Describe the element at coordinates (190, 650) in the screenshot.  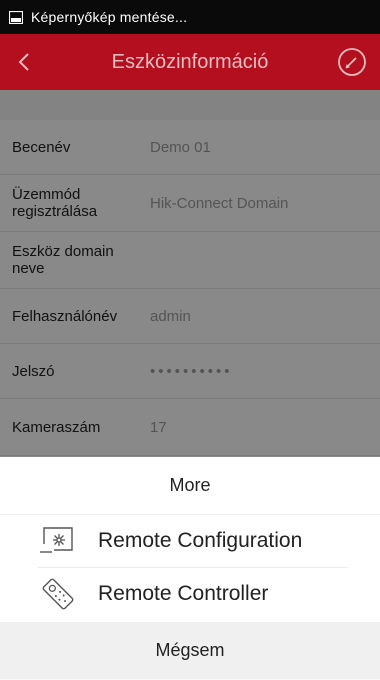
I see `cancel-button: Mégsem` at that location.